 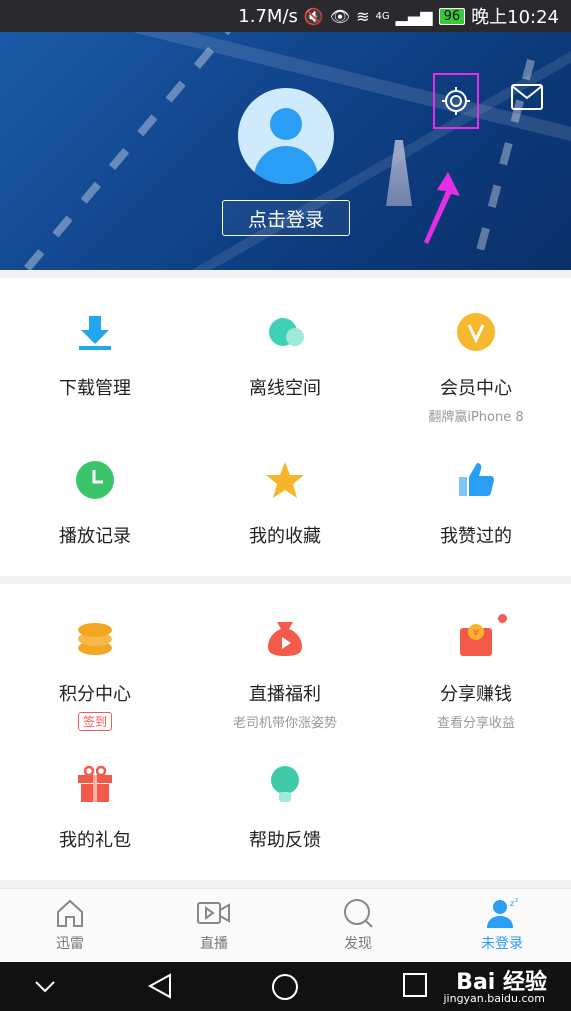 I want to click on user-sleep-icon: z z, so click(x=502, y=912).